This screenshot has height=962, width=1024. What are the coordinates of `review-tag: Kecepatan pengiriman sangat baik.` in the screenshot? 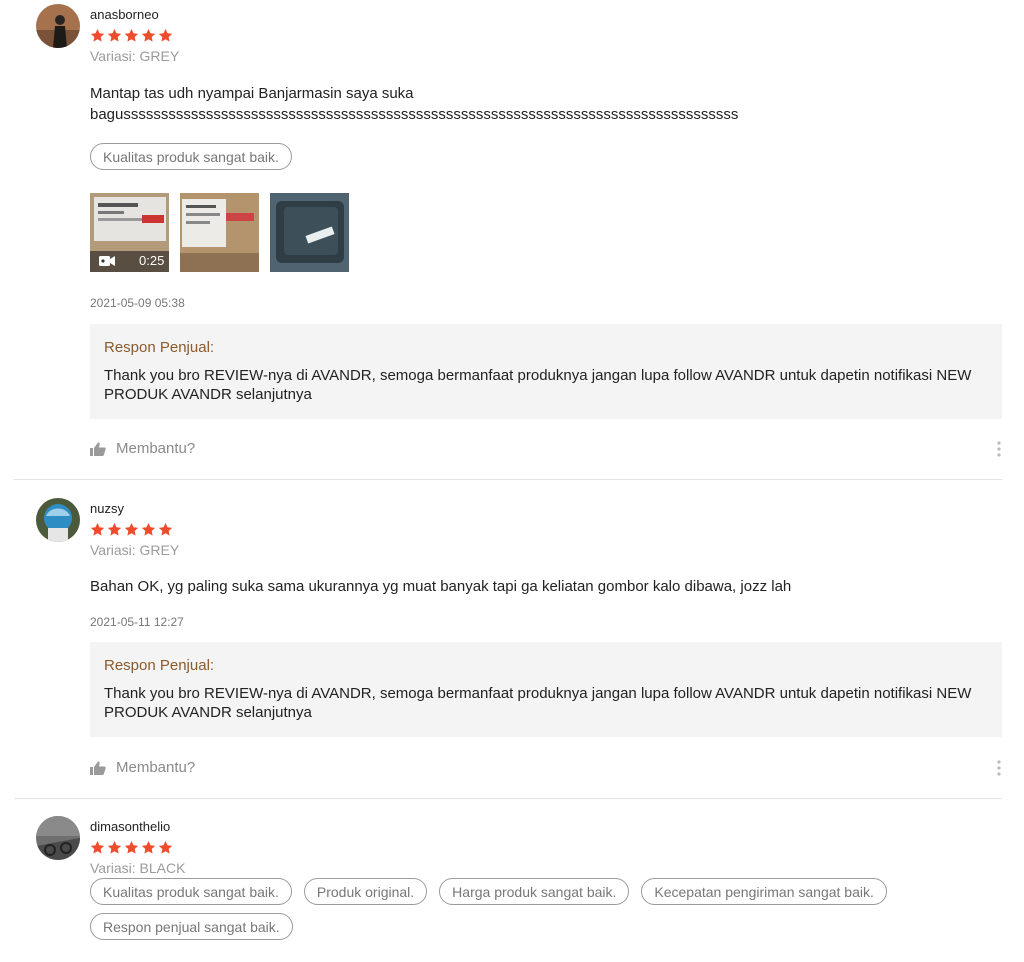 It's located at (764, 891).